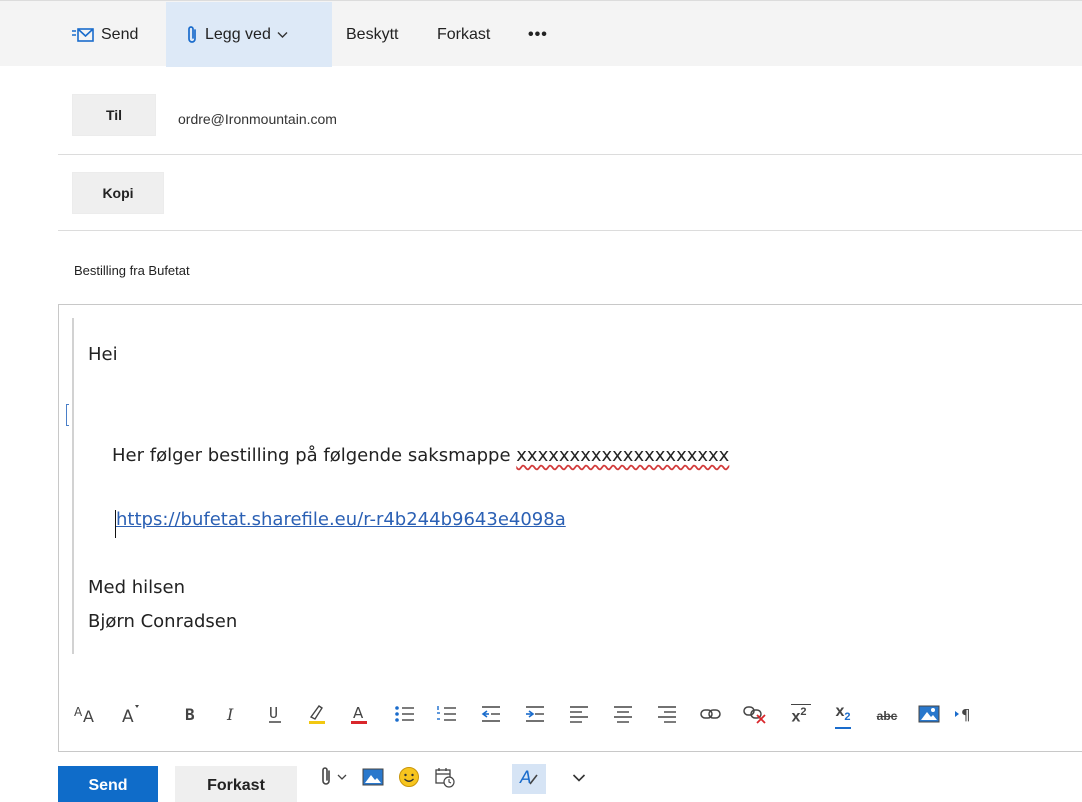 This screenshot has height=802, width=1082. I want to click on image-icon, so click(373, 779).